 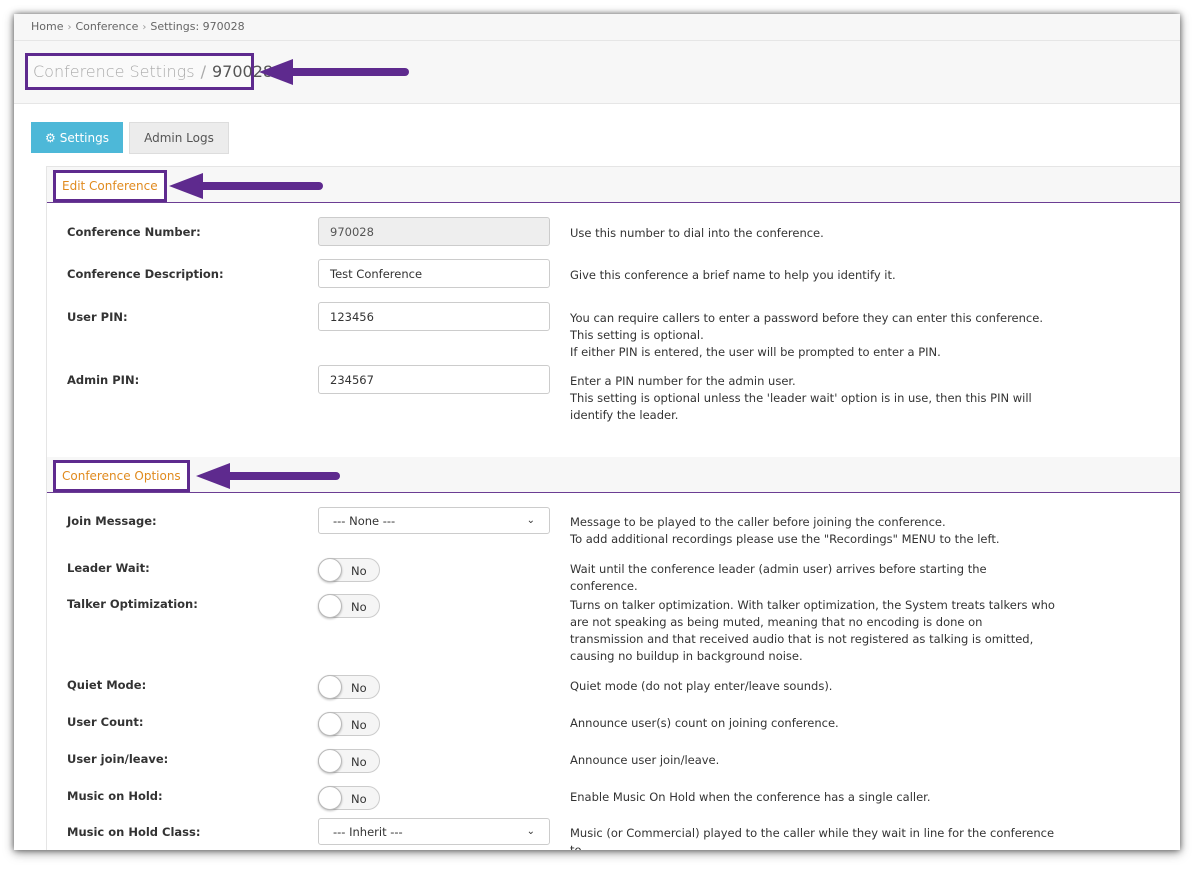 What do you see at coordinates (50, 137) in the screenshot?
I see `gear-icon: ⚙` at bounding box center [50, 137].